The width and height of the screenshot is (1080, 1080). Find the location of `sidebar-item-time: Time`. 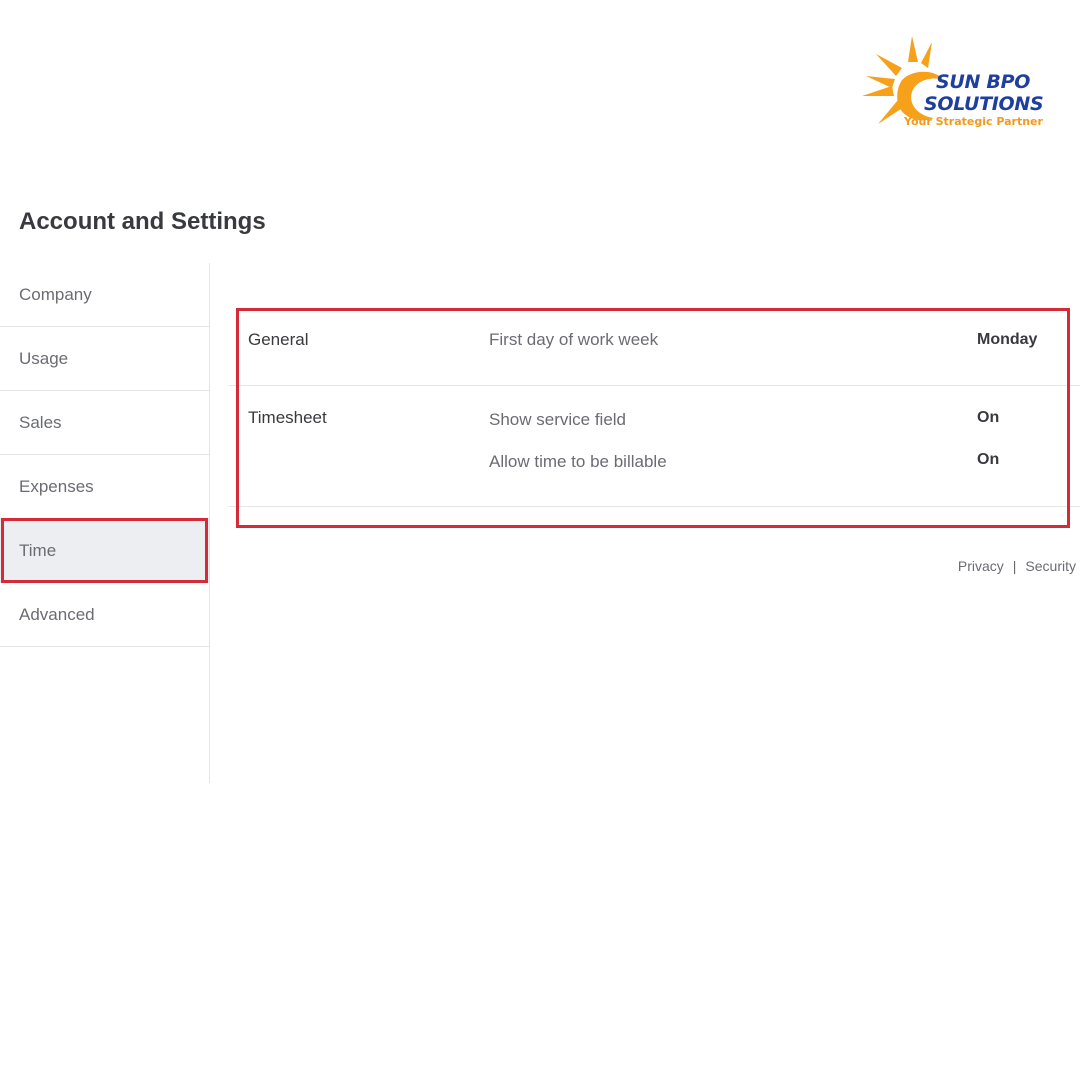

sidebar-item-time: Time is located at coordinates (104, 550).